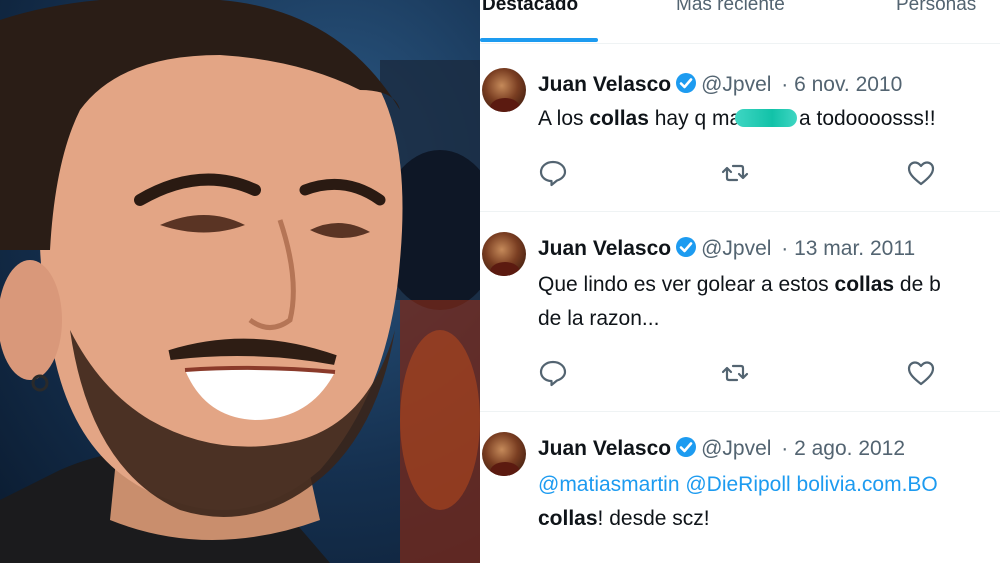 Image resolution: width=1000 pixels, height=563 pixels. Describe the element at coordinates (936, 8) in the screenshot. I see `tab-personas: Personas` at that location.